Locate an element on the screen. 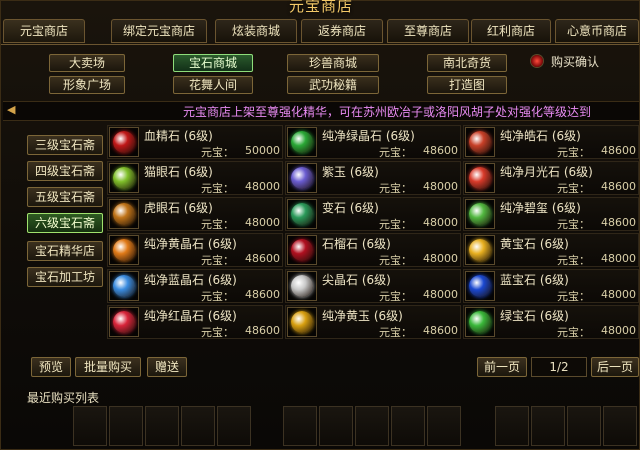  item-cell: 纯净碧玺 (6级) 元宝： 48600 is located at coordinates (551, 214).